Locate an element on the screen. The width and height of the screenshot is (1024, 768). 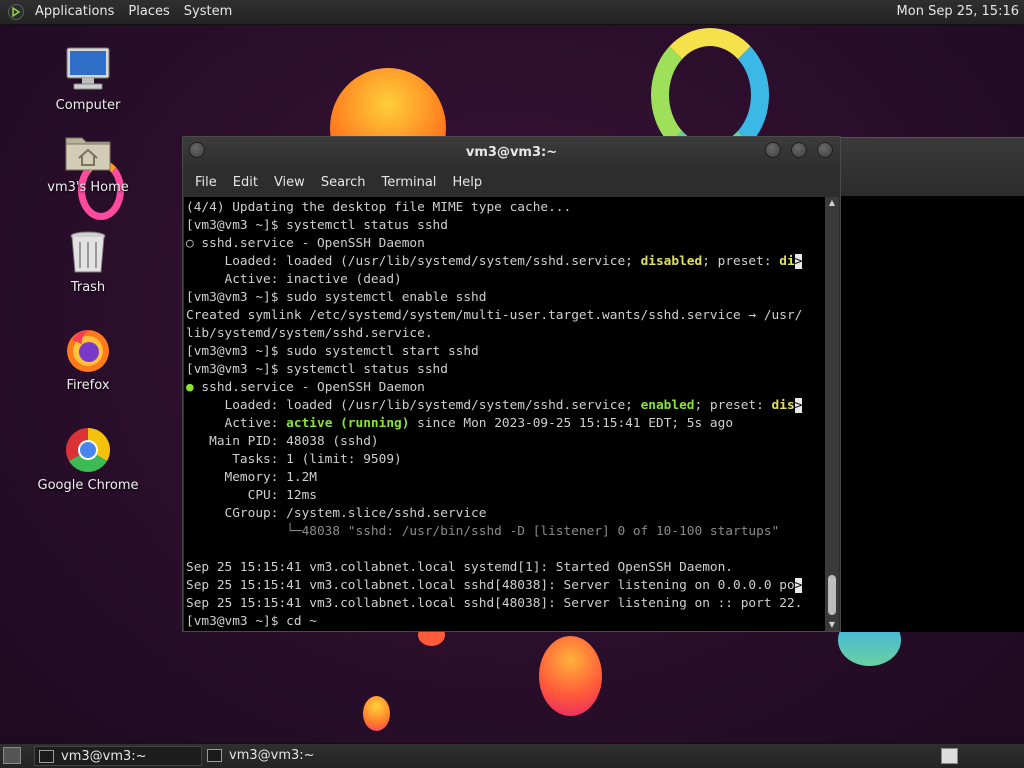
desktop-icon-computer: Computer is located at coordinates (88, 79).